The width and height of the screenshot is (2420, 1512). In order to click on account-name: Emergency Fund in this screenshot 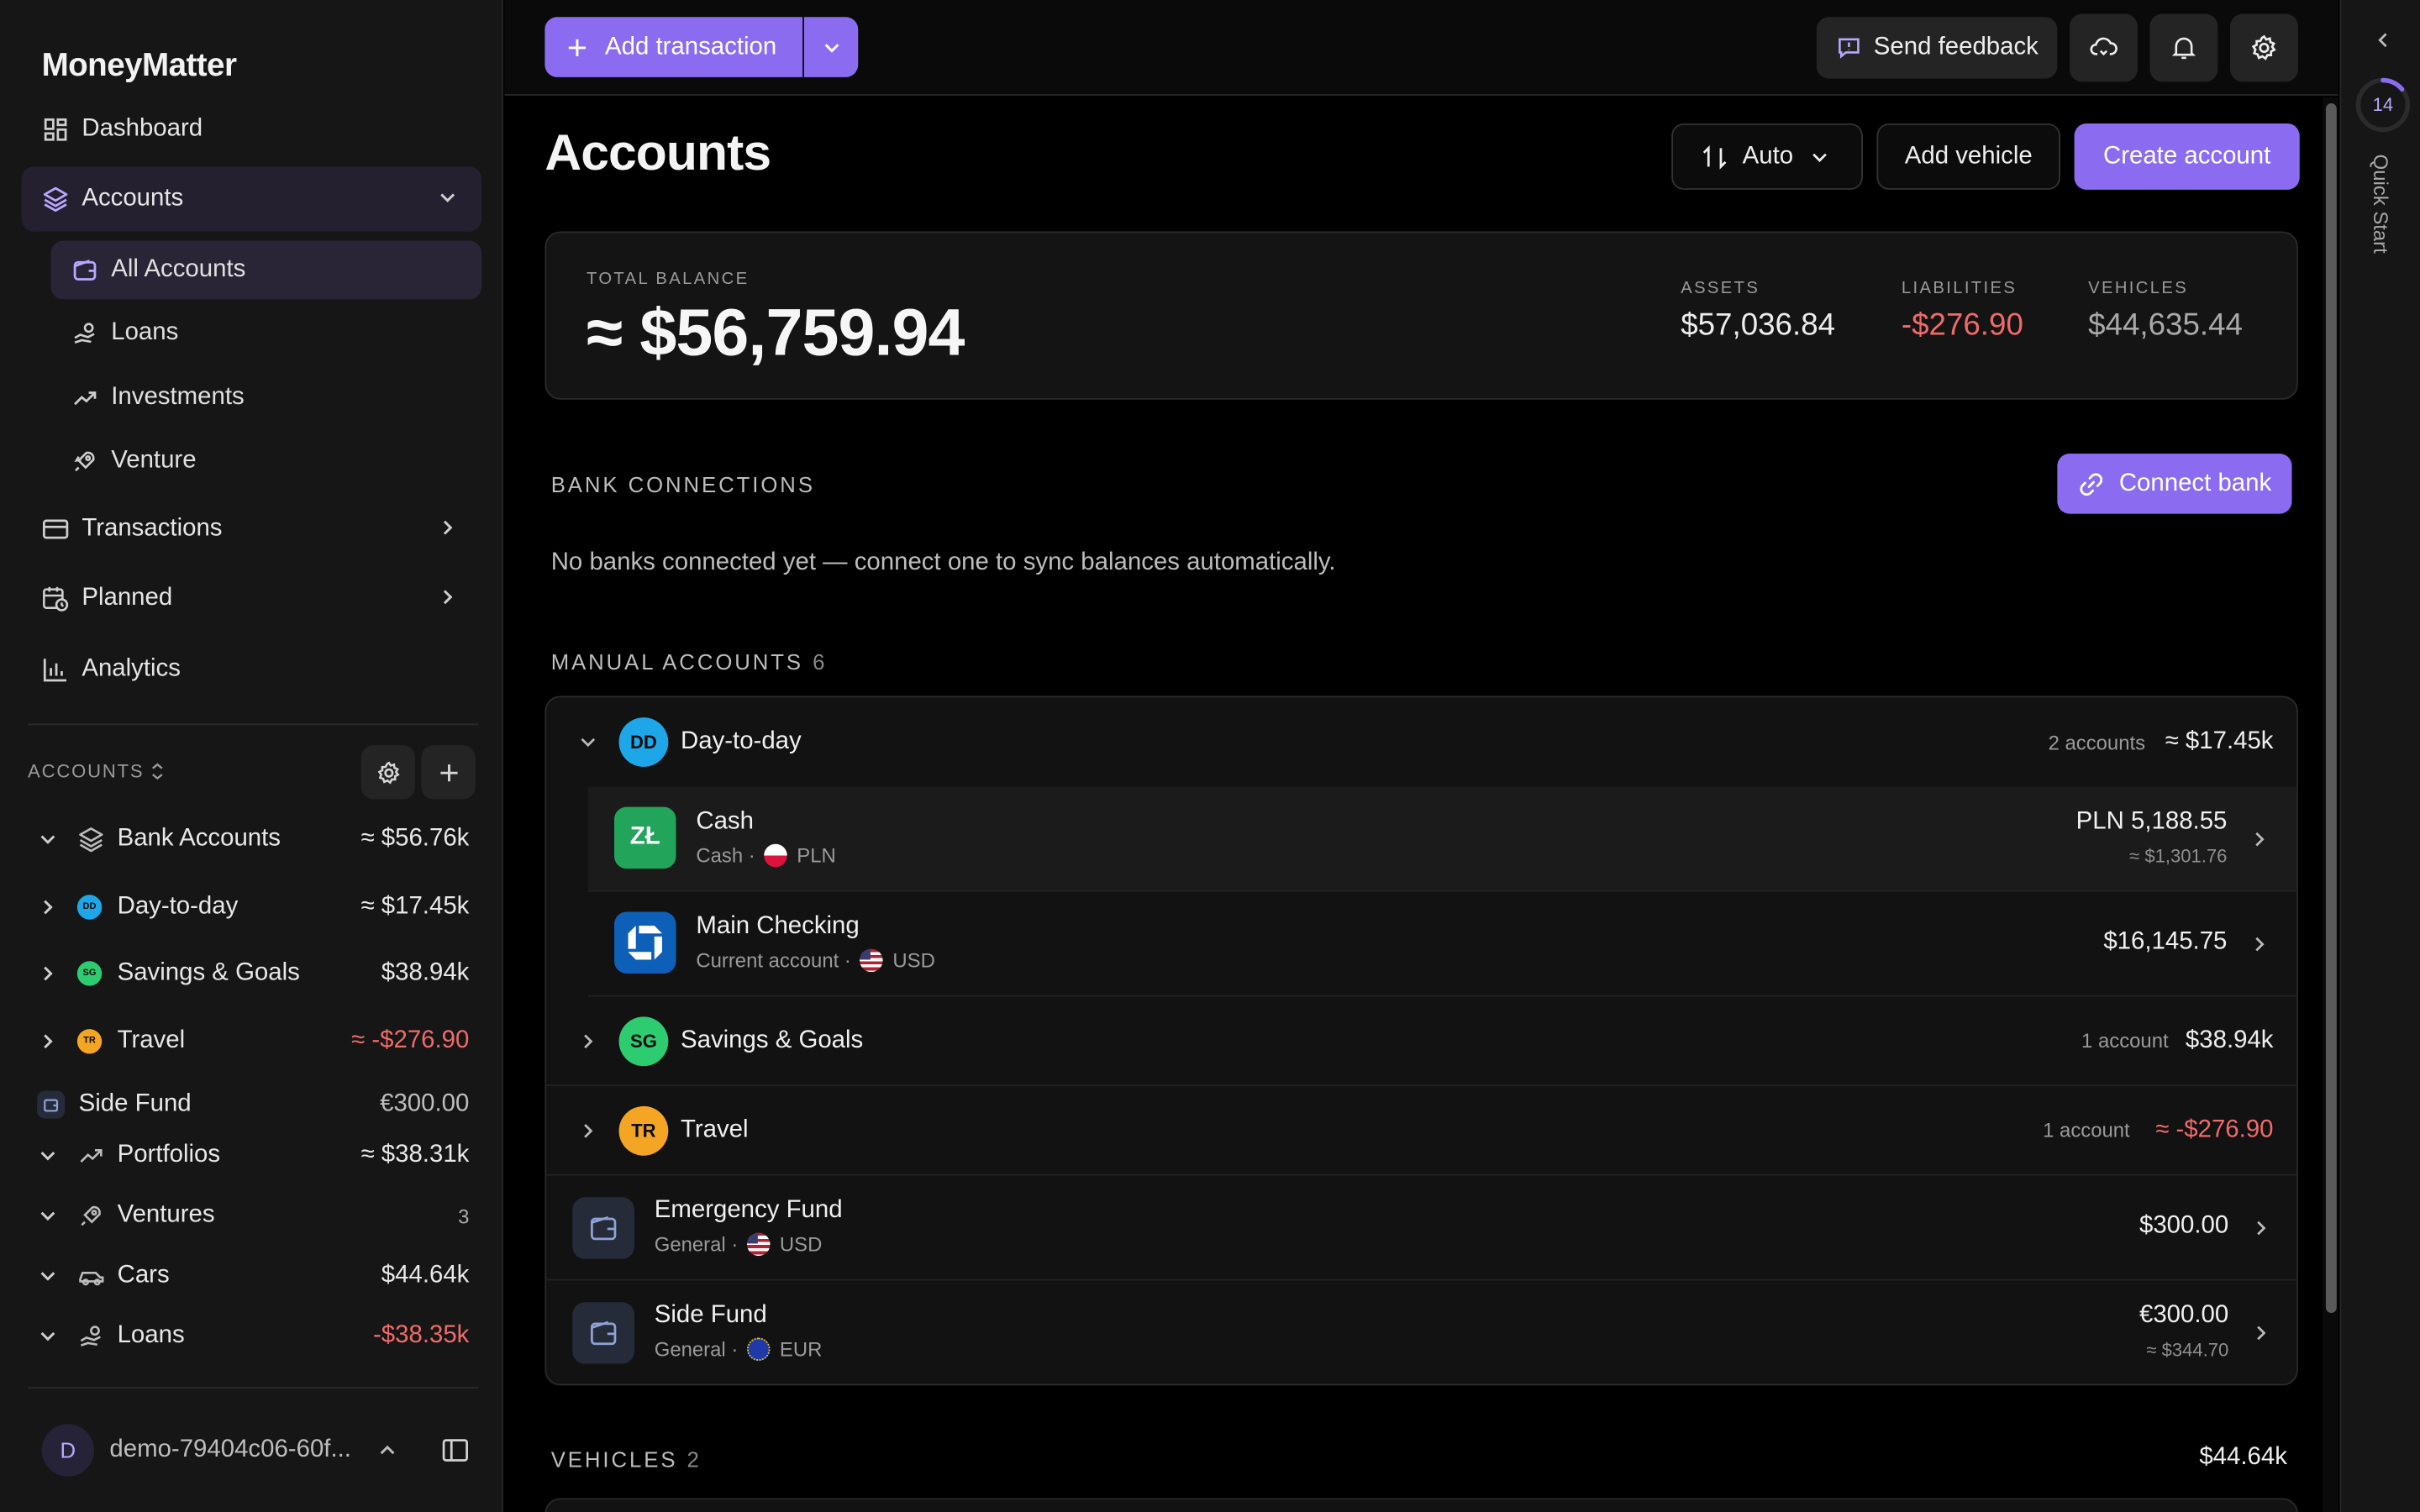, I will do `click(749, 1210)`.